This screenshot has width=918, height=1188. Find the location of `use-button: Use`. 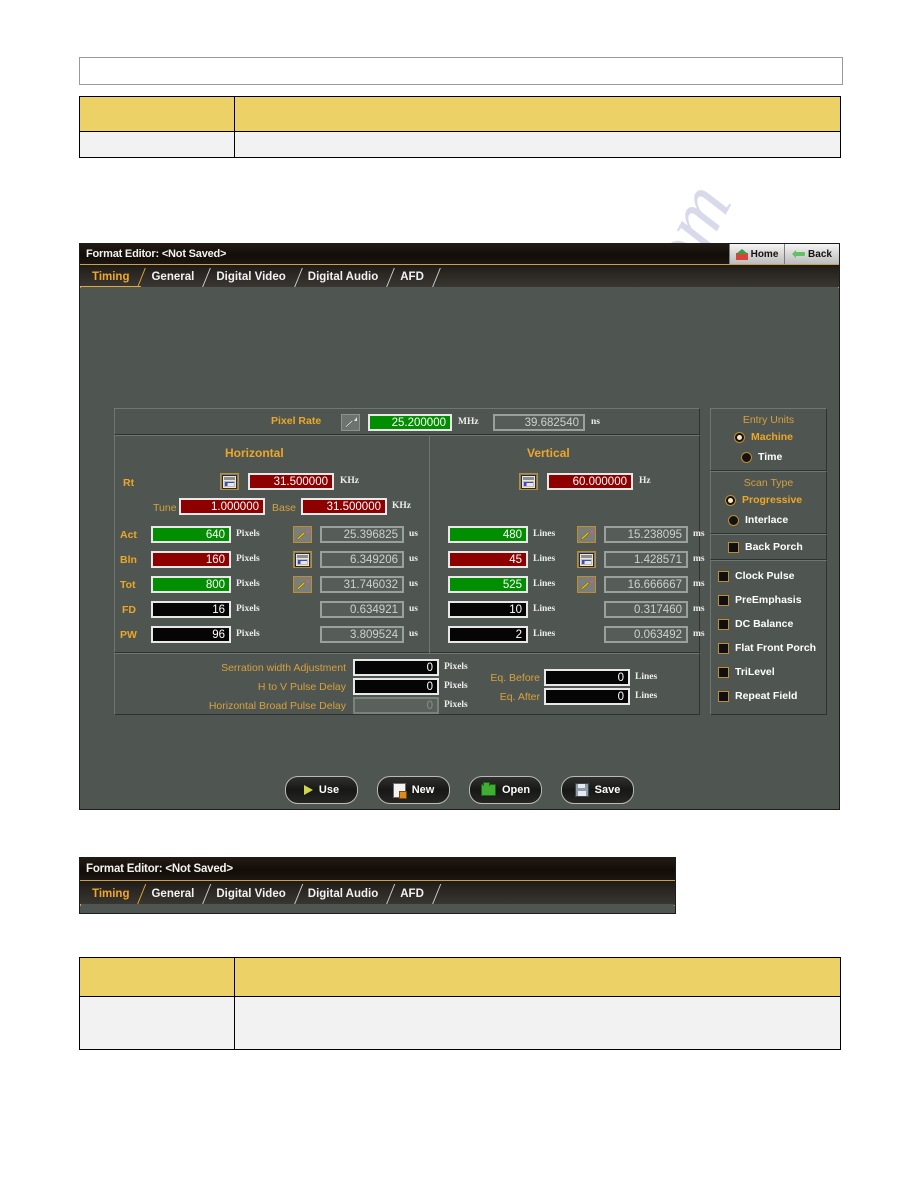

use-button: Use is located at coordinates (321, 790).